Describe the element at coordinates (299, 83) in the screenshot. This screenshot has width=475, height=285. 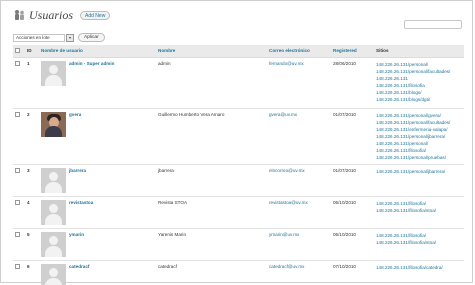
I see `email-link: fernando@uv.mx` at that location.